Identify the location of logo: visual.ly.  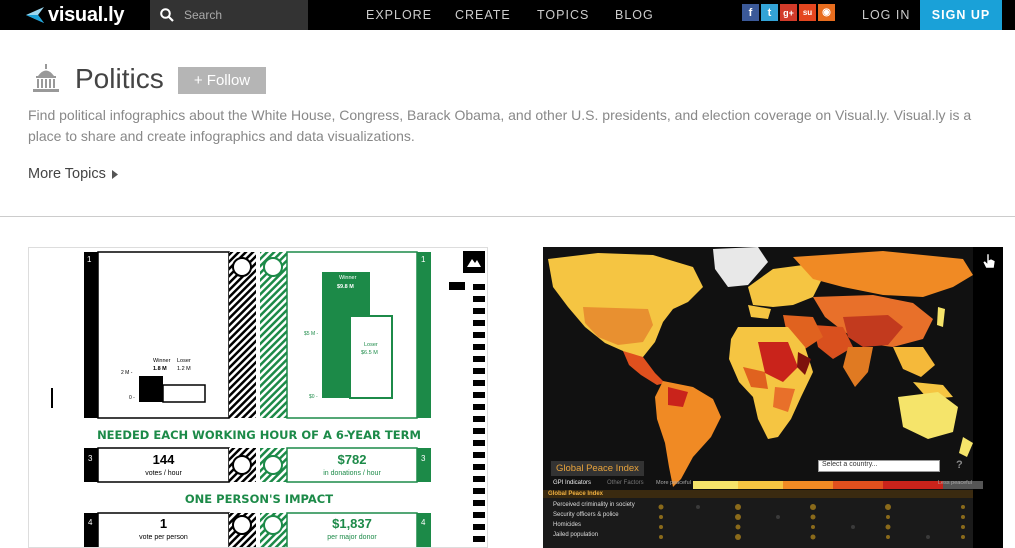
(75, 15).